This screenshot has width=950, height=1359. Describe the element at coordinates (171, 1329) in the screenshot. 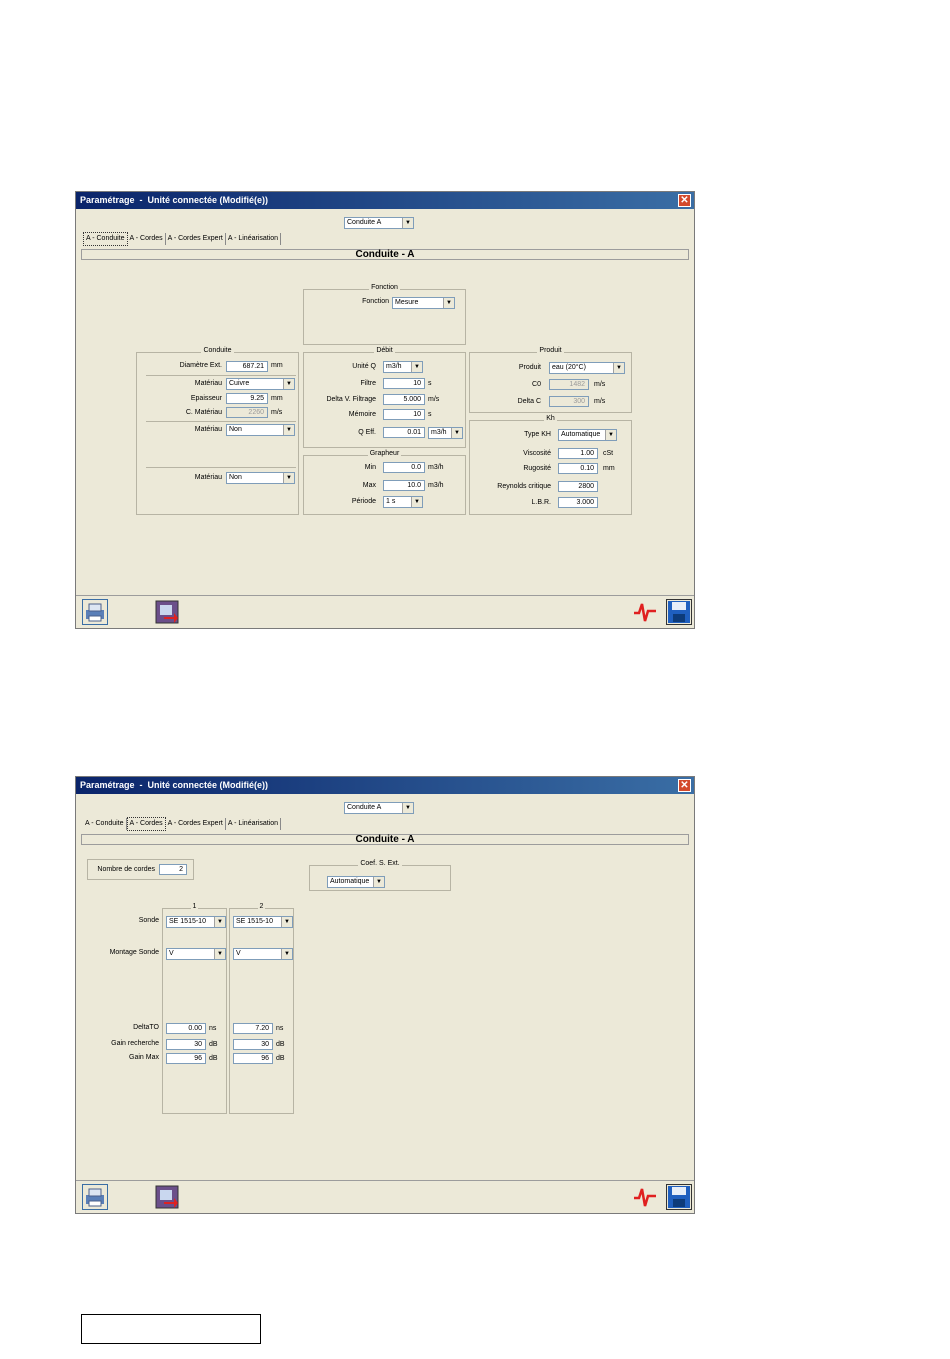

I see `empty-frame` at that location.